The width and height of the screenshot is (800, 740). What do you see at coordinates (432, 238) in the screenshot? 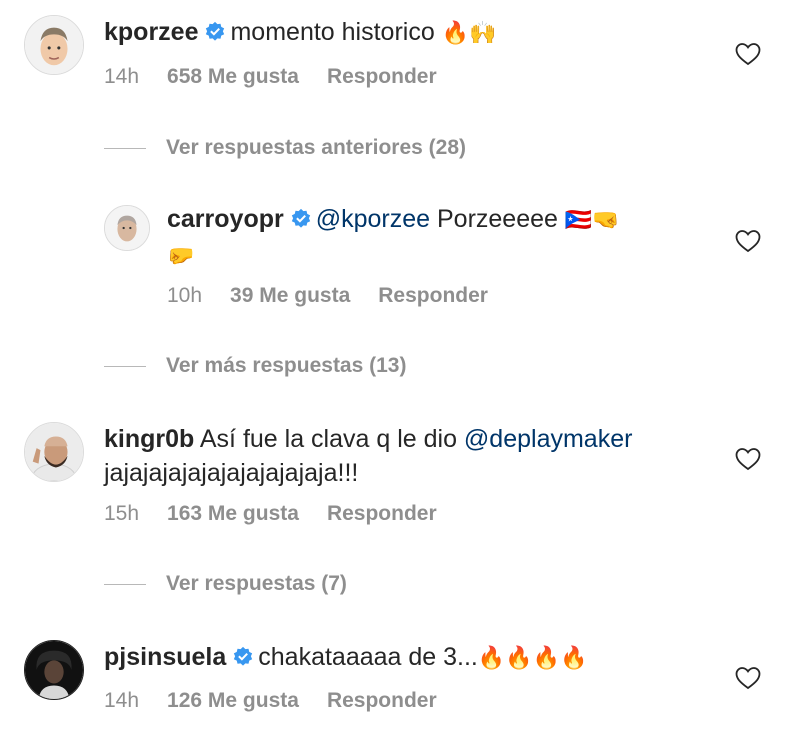
I see `comment-text: carroyopr @kporzee Porzeeeee 🇵🇷🤜 🤛` at bounding box center [432, 238].